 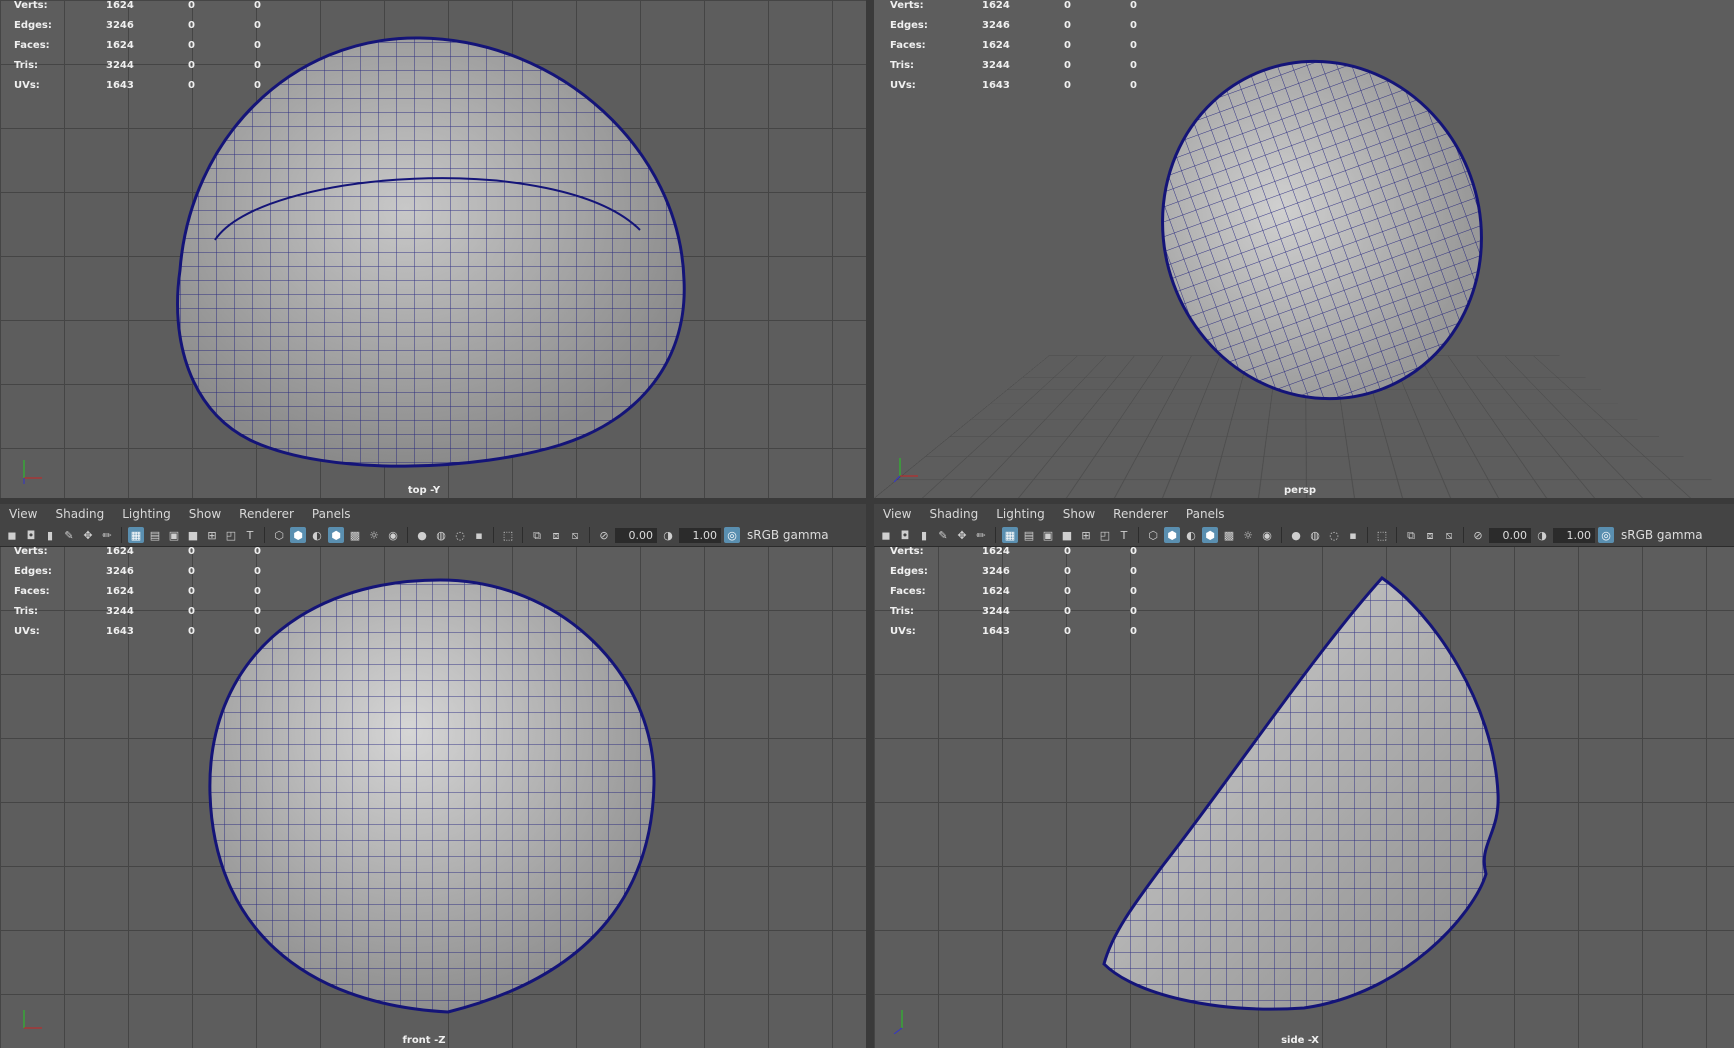 I want to click on camera-label: side -X, so click(x=1300, y=1040).